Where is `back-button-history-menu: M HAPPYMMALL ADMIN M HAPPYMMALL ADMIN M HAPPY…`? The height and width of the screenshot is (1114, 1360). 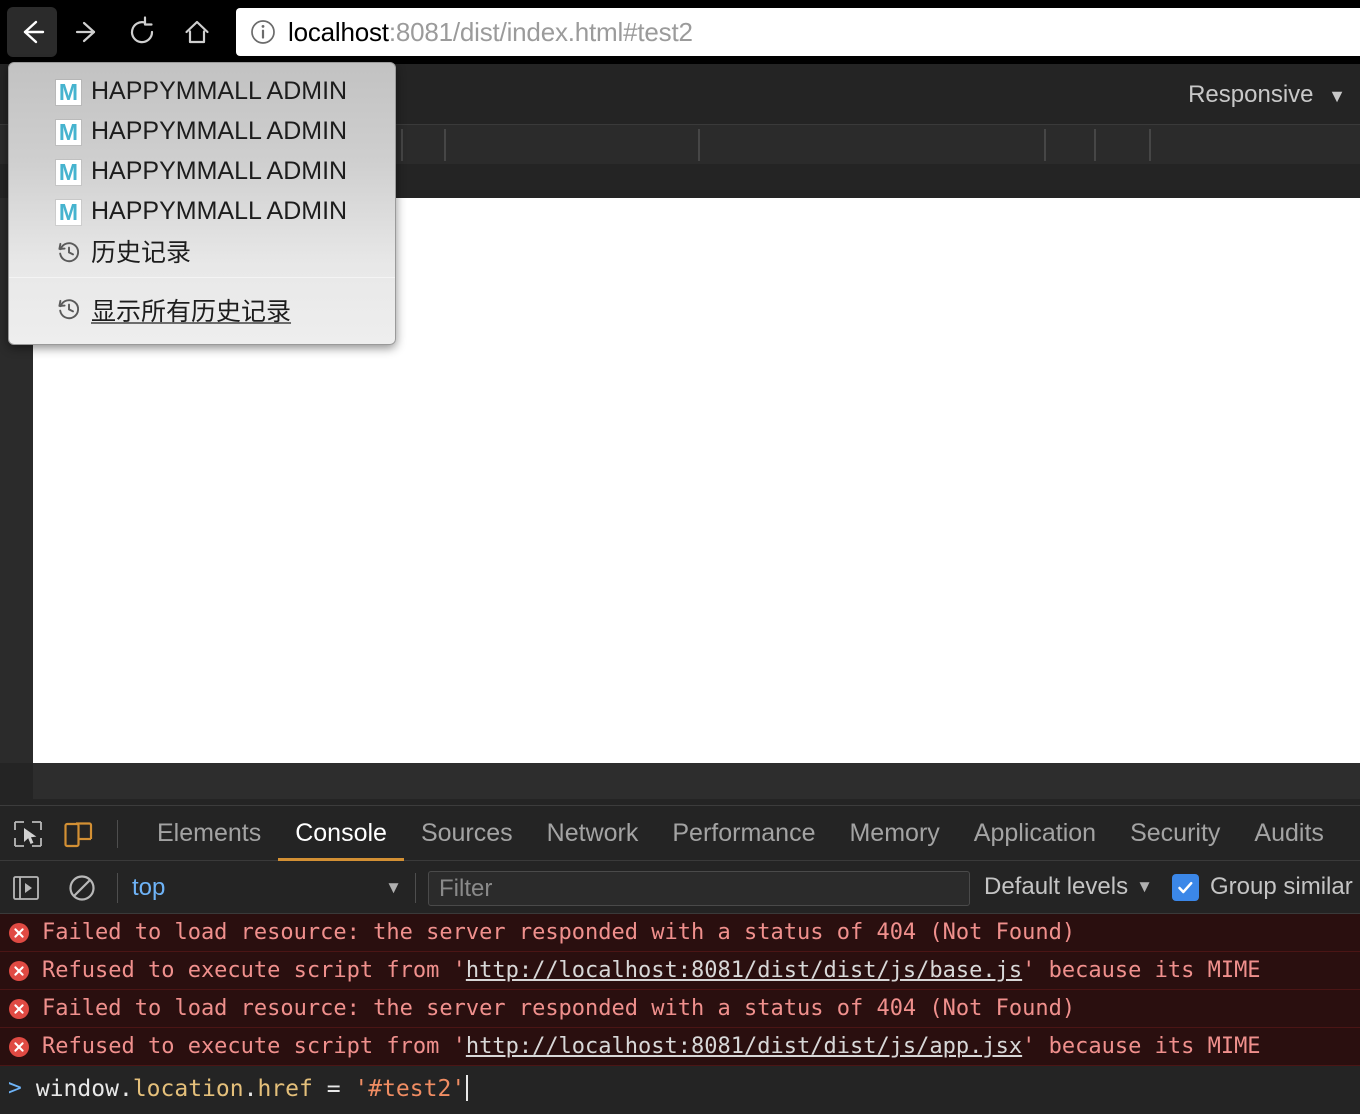 back-button-history-menu: M HAPPYMMALL ADMIN M HAPPYMMALL ADMIN M HAPPY… is located at coordinates (202, 203).